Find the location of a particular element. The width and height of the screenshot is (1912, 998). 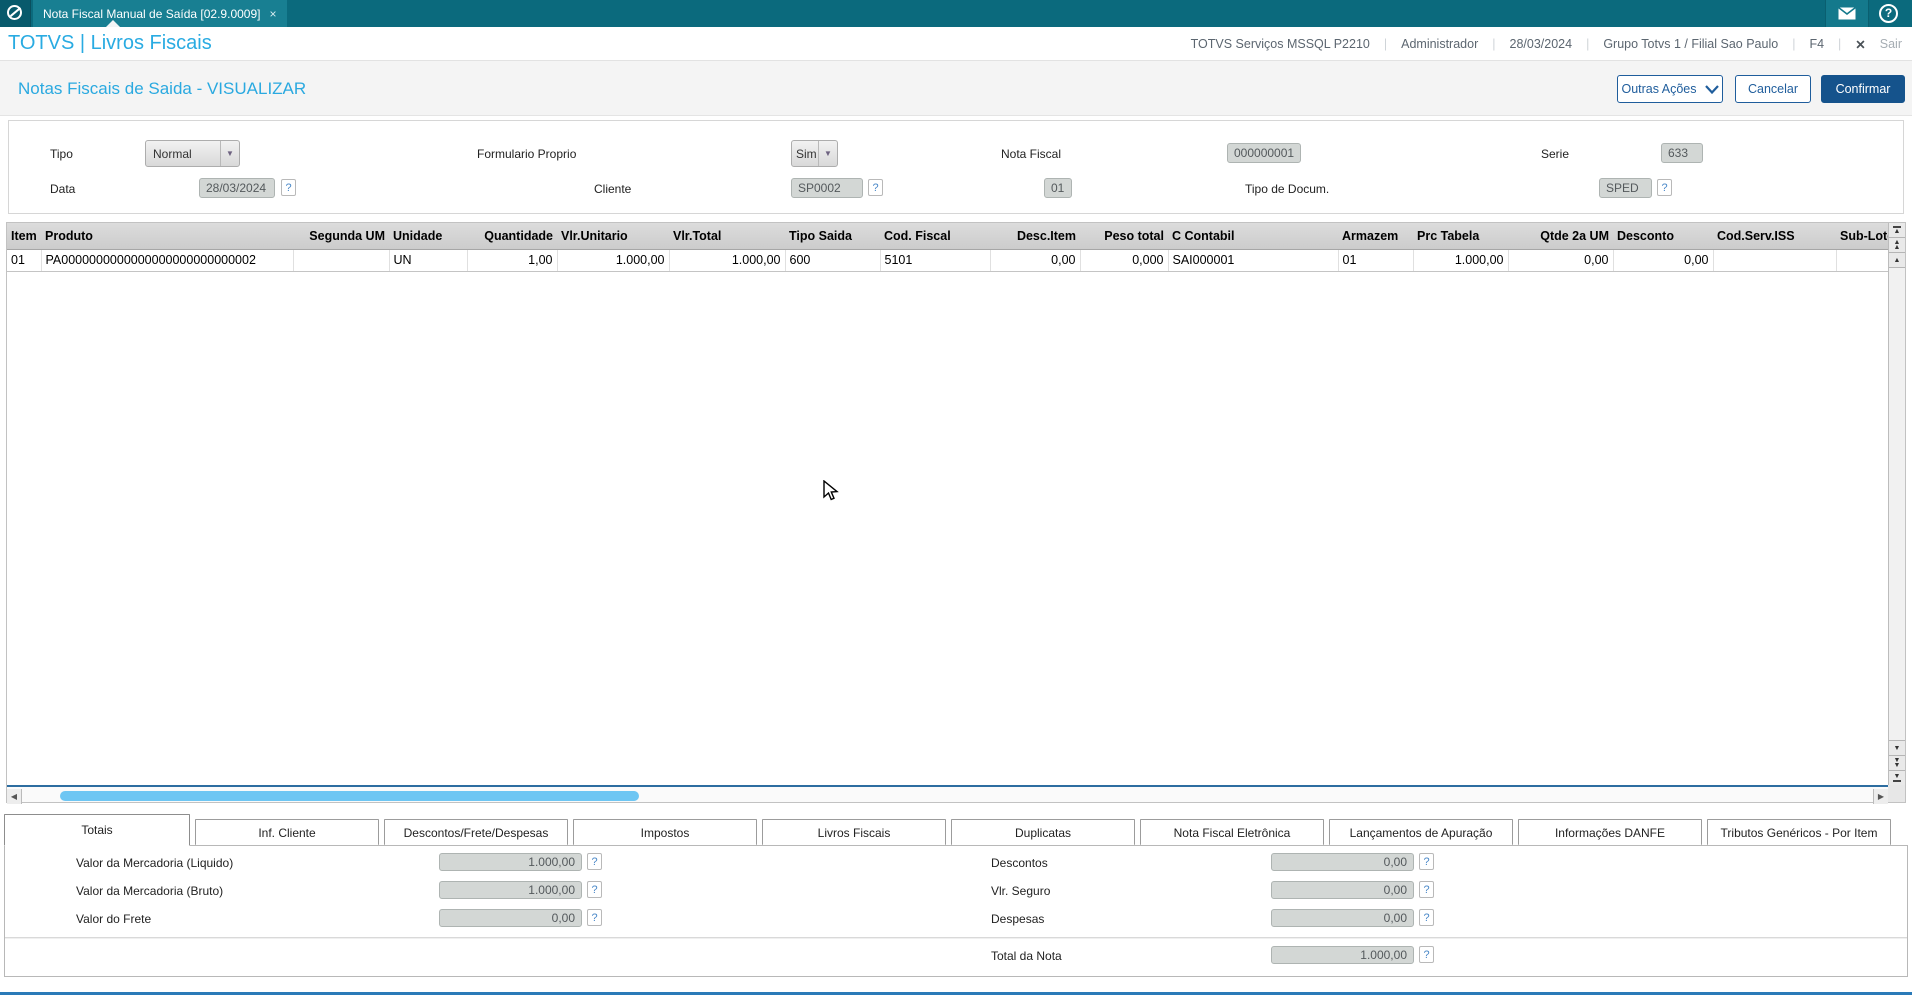

chevron-down-icon is located at coordinates (1711, 89).